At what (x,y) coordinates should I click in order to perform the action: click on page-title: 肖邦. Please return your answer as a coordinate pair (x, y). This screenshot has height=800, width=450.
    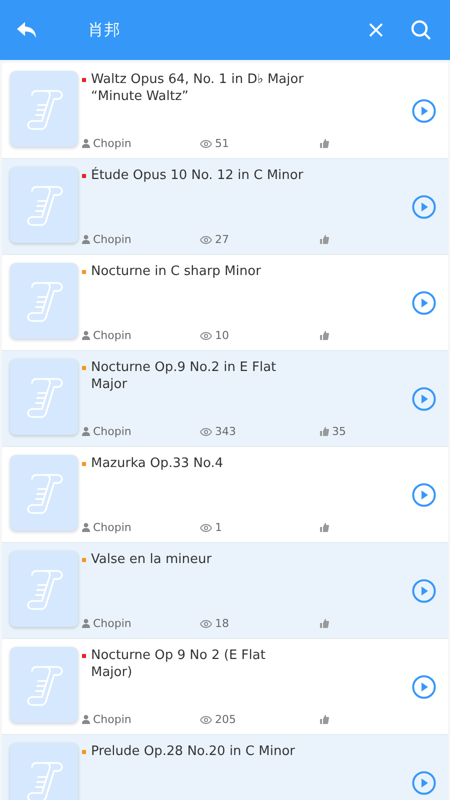
    Looking at the image, I should click on (104, 30).